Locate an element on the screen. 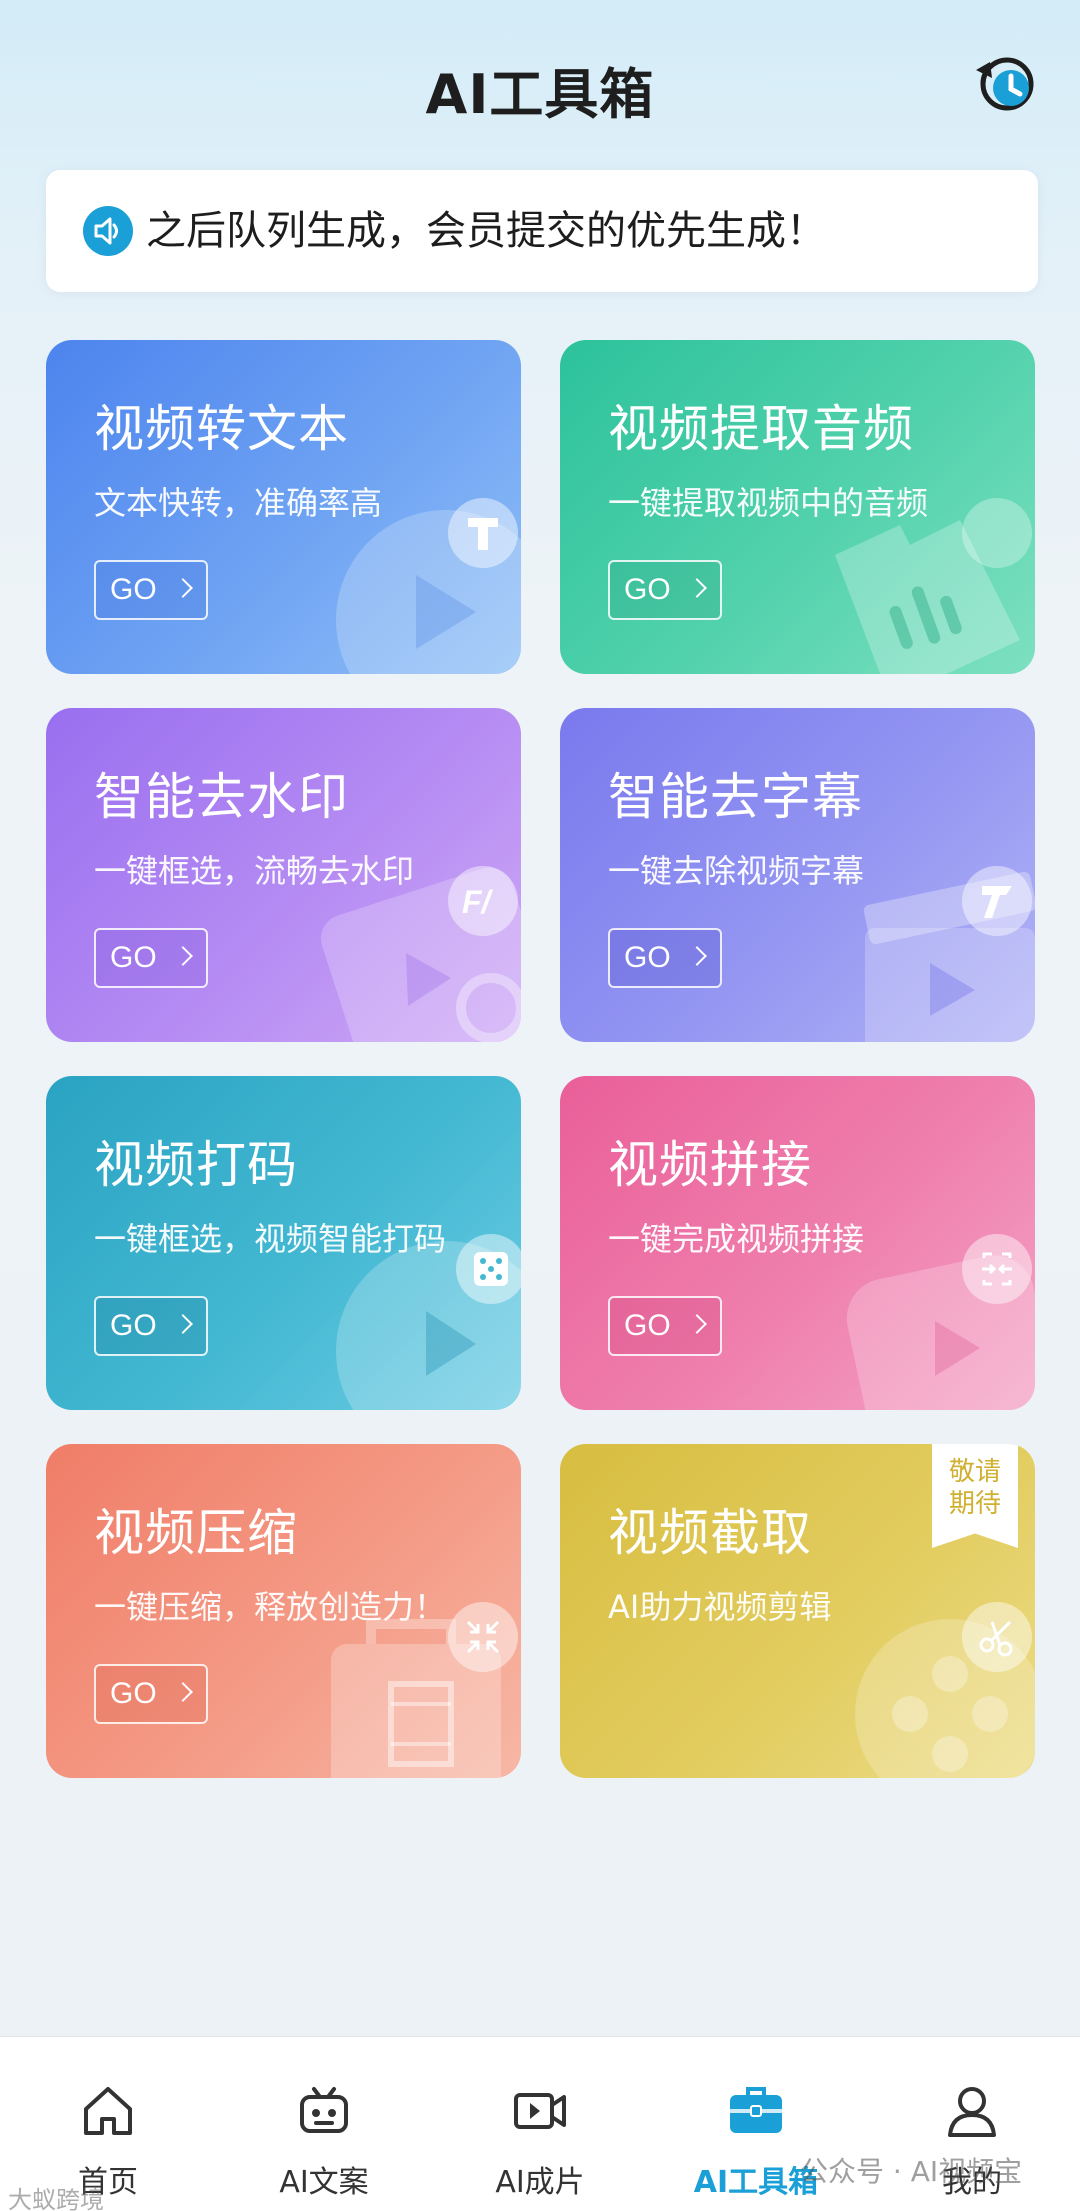 The image size is (1080, 2211). scissors-icon is located at coordinates (997, 1637).